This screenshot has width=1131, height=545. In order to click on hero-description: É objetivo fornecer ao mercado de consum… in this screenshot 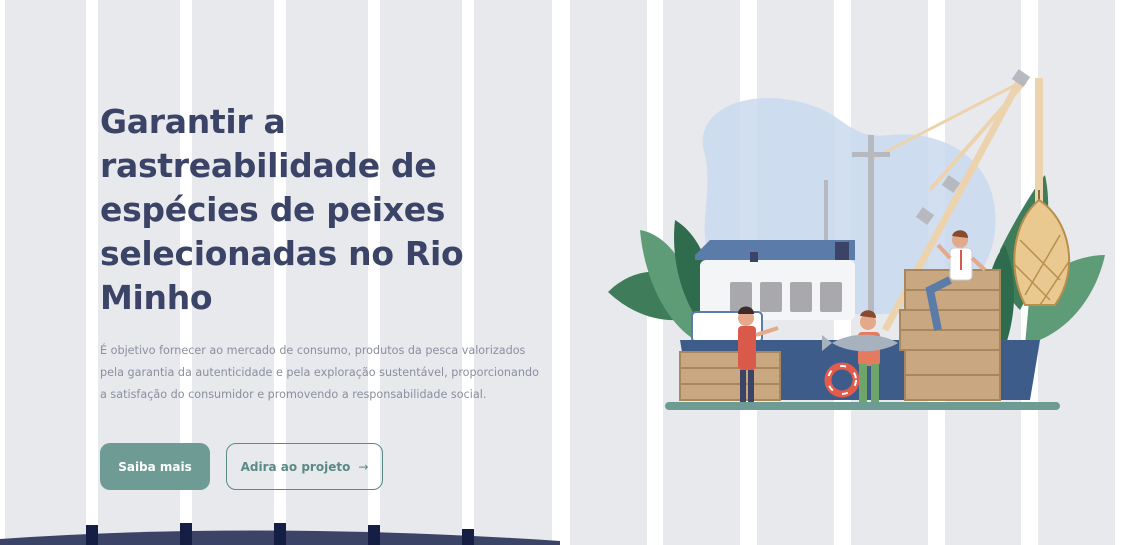, I will do `click(319, 372)`.